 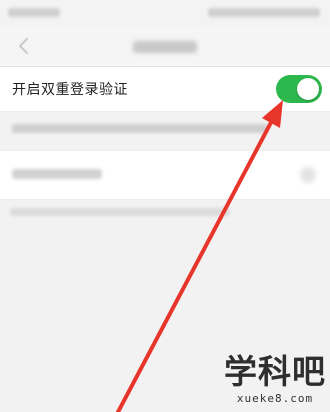 I want to click on status-icons-blur, so click(x=264, y=12).